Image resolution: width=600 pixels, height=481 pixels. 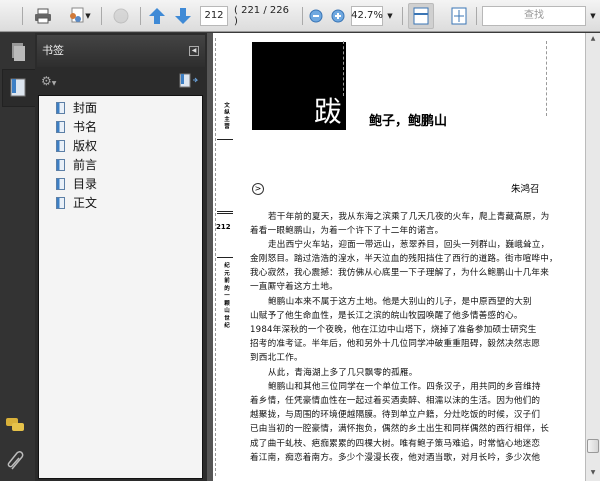 What do you see at coordinates (343, 373) in the screenshot?
I see `text-line: 从此，青海湖上多了几只飘零的孤雁。` at bounding box center [343, 373].